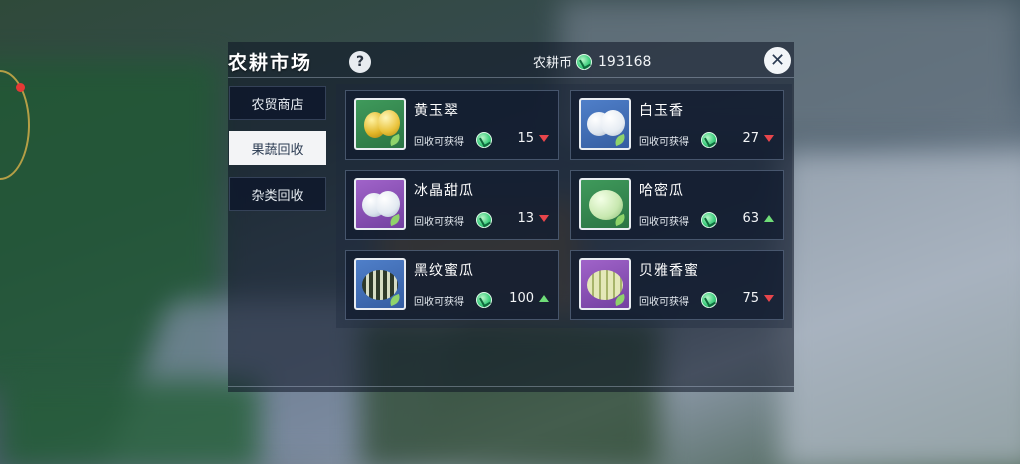  Describe the element at coordinates (750, 298) in the screenshot. I see `item-value: 75` at that location.